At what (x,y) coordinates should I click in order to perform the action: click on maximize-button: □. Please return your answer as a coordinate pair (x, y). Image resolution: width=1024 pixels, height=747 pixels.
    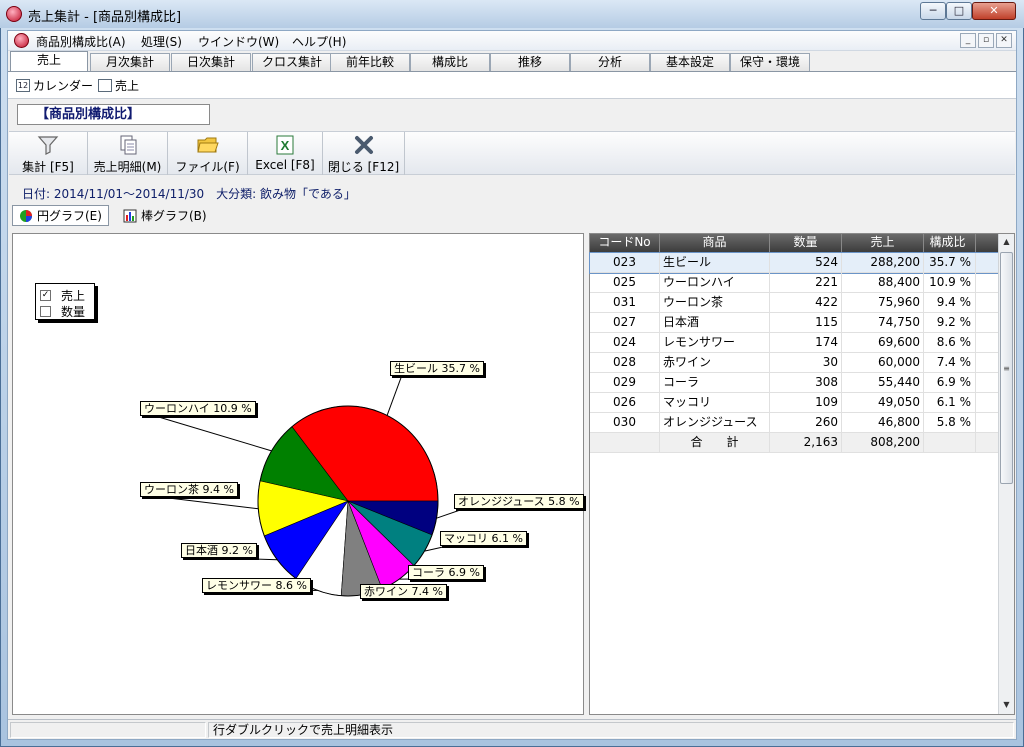
    Looking at the image, I should click on (959, 11).